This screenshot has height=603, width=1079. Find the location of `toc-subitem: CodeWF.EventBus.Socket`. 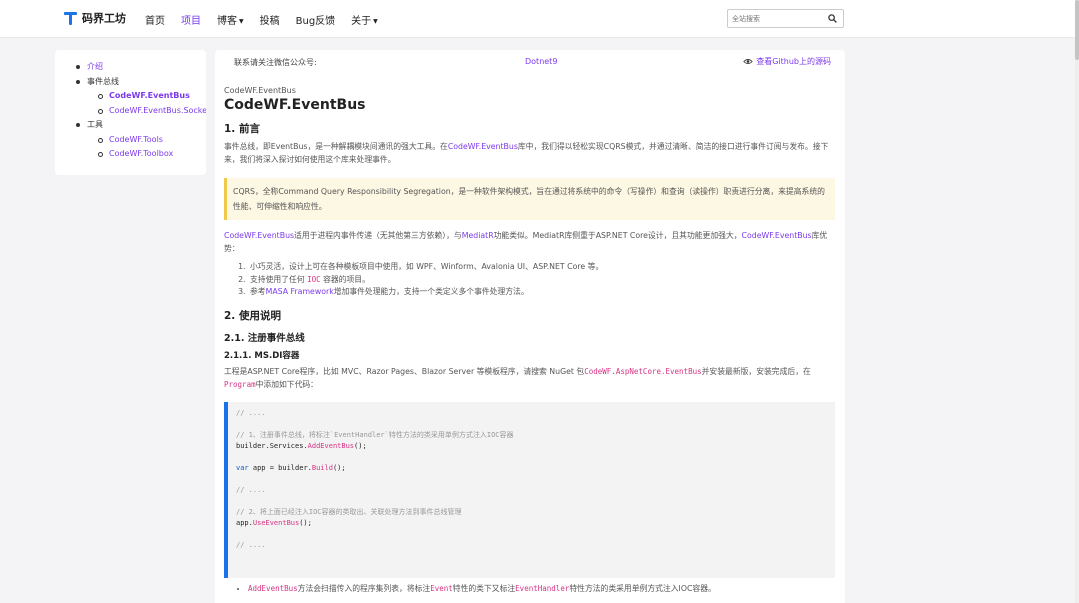

toc-subitem: CodeWF.EventBus.Socket is located at coordinates (151, 111).